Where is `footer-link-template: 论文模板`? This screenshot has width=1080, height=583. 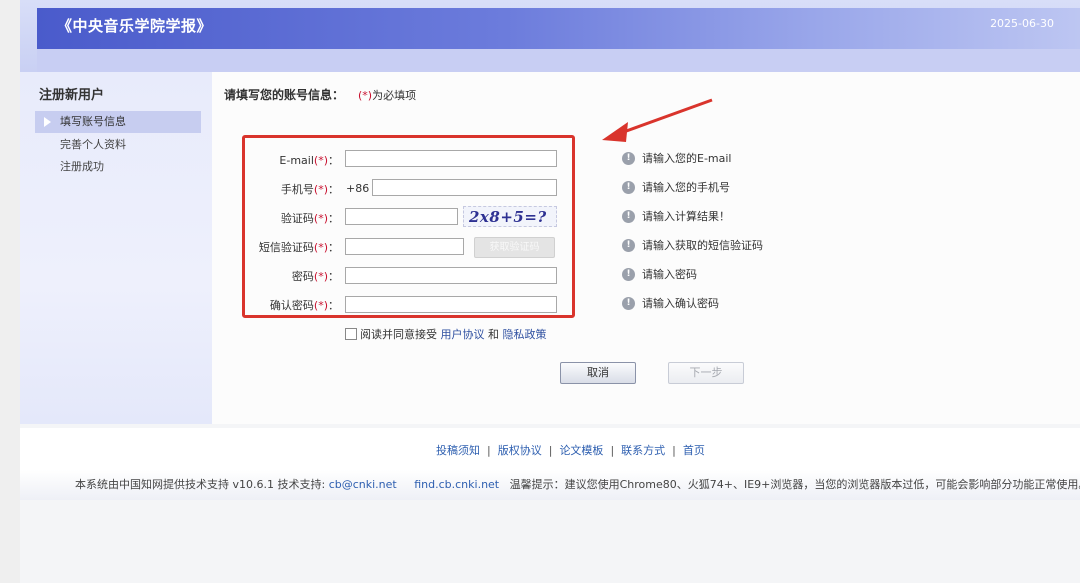 footer-link-template: 论文模板 is located at coordinates (581, 450).